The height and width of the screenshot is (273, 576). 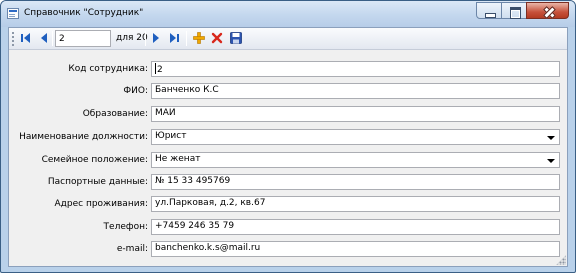 What do you see at coordinates (355, 91) in the screenshot?
I see `full-name-field: Банченко К.С` at bounding box center [355, 91].